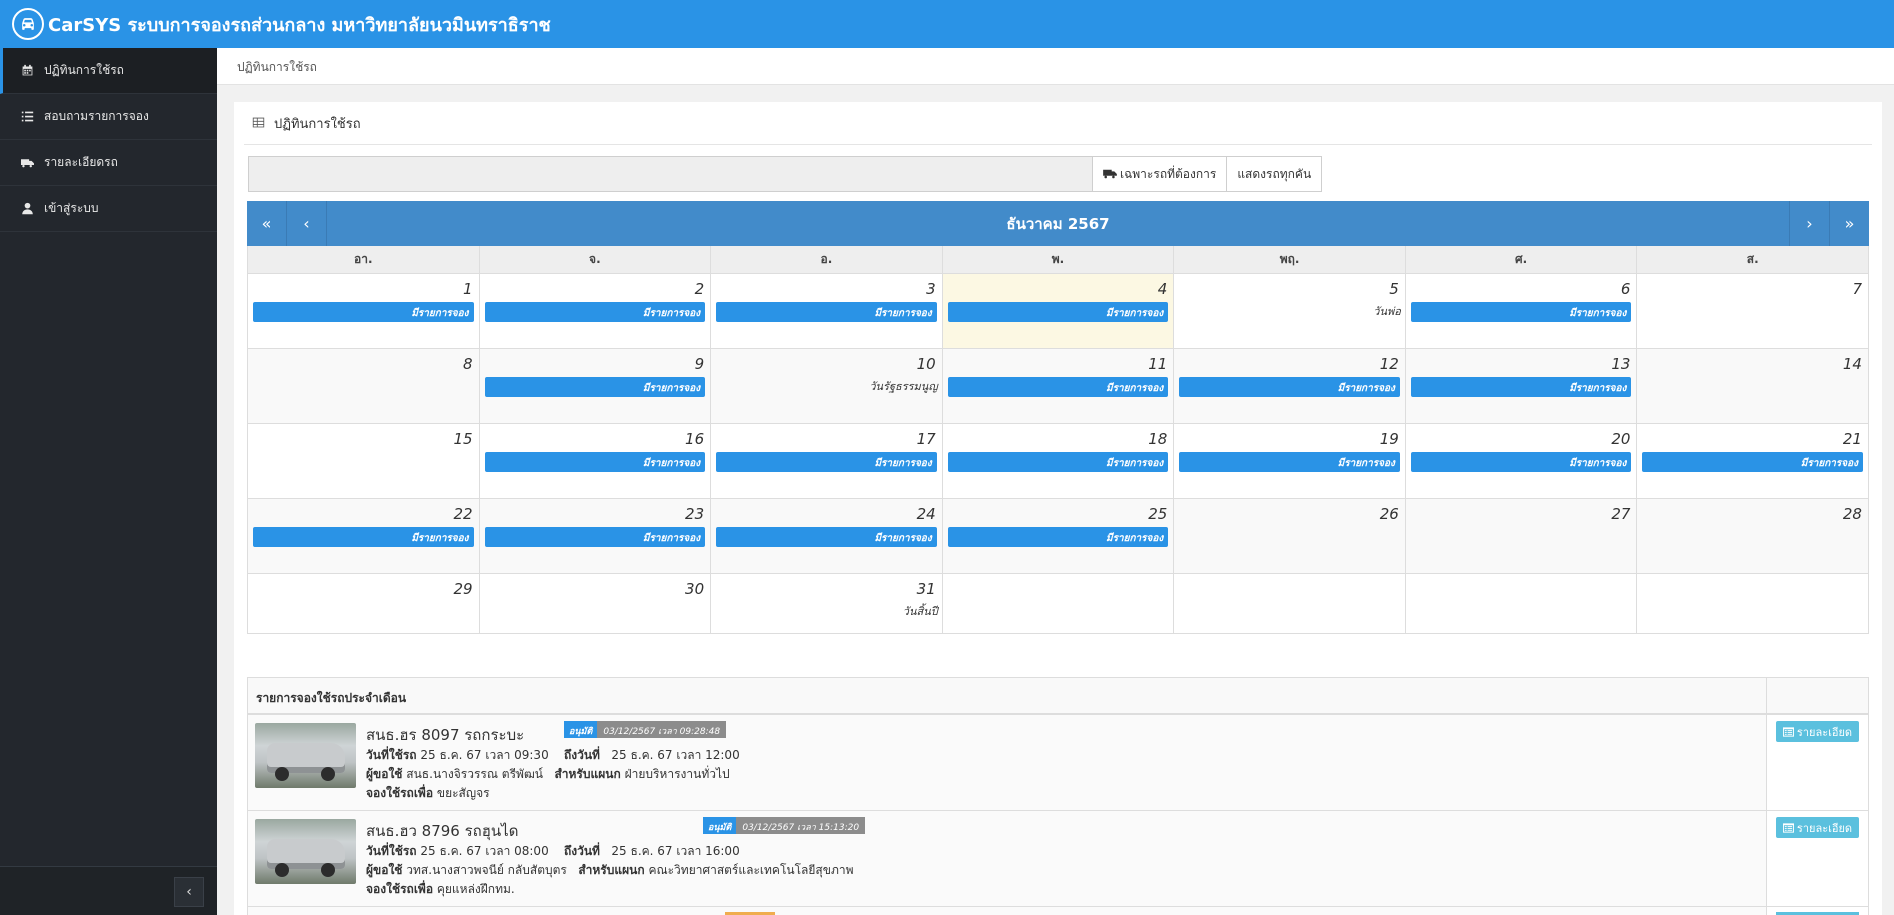 This screenshot has height=915, width=1894. What do you see at coordinates (364, 386) in the screenshot?
I see `calendar-day: 8` at bounding box center [364, 386].